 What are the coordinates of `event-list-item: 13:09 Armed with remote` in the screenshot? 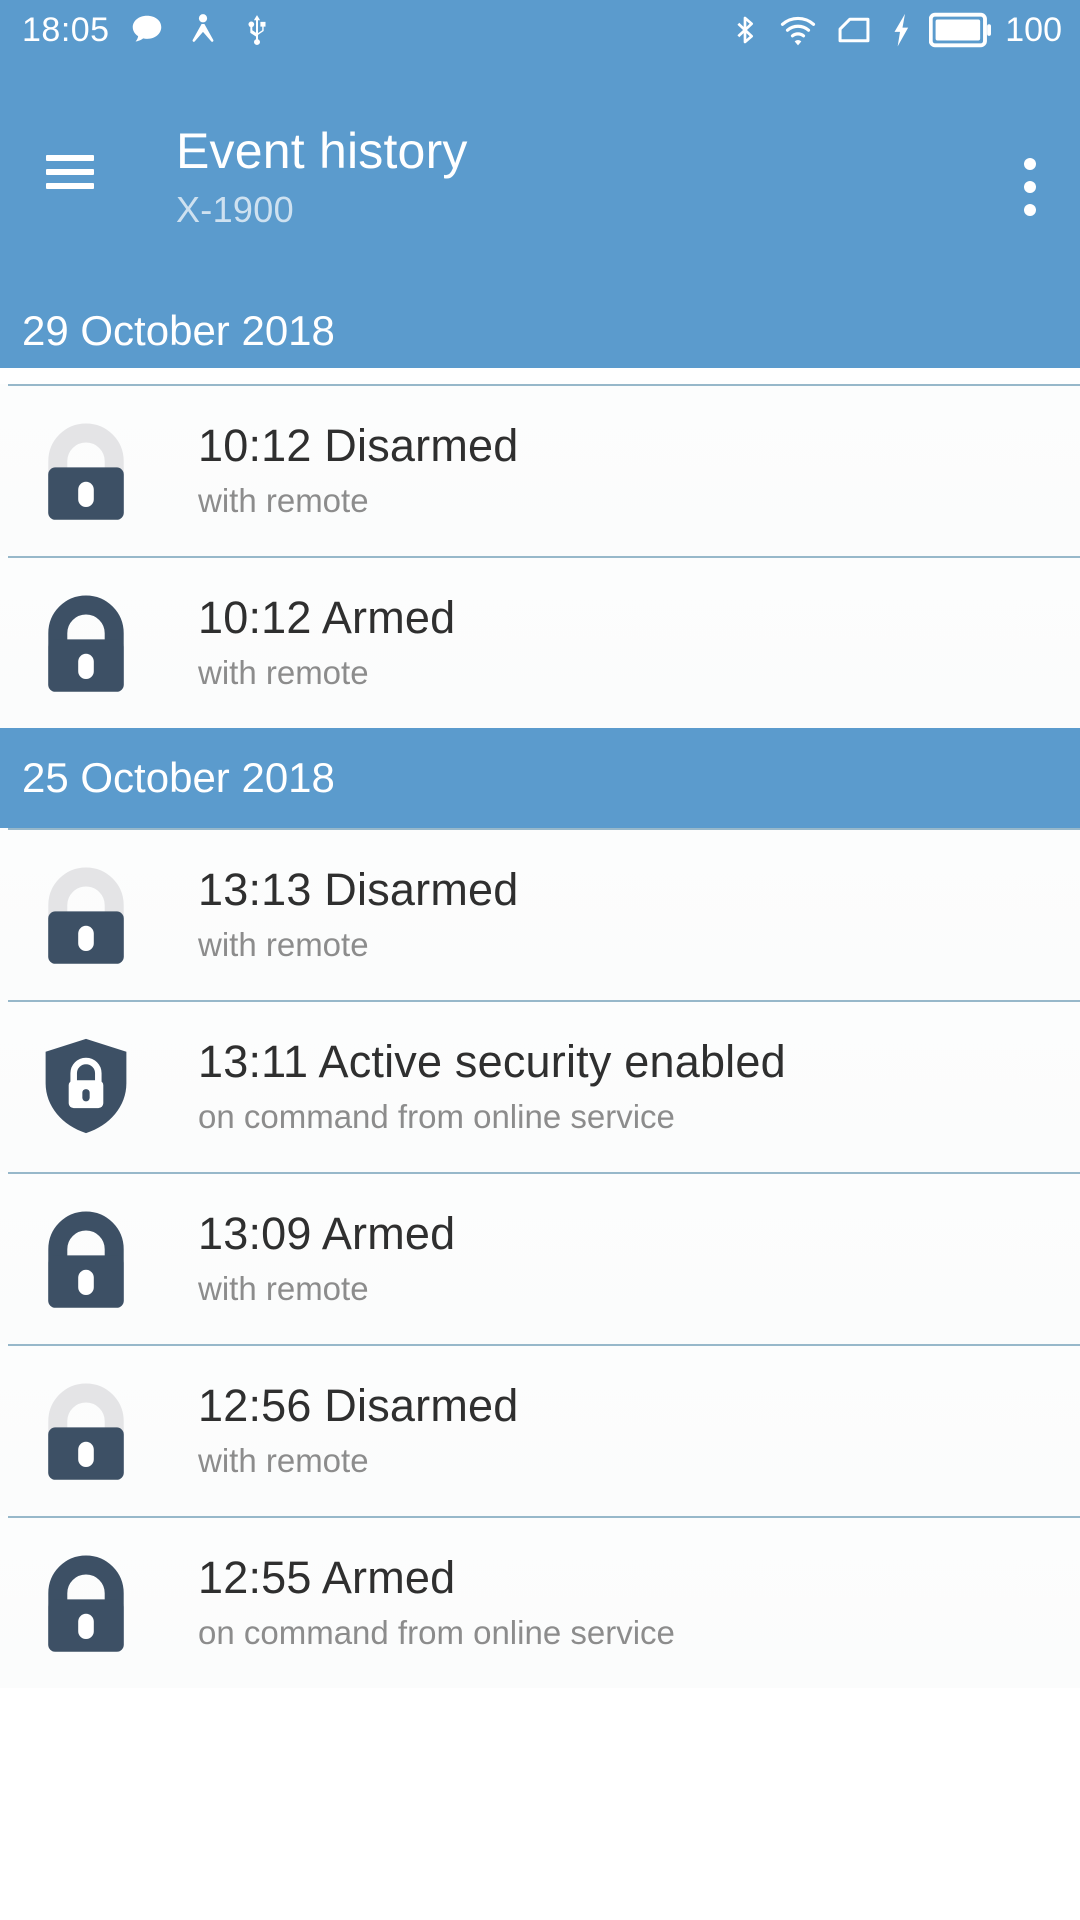 It's located at (540, 1258).